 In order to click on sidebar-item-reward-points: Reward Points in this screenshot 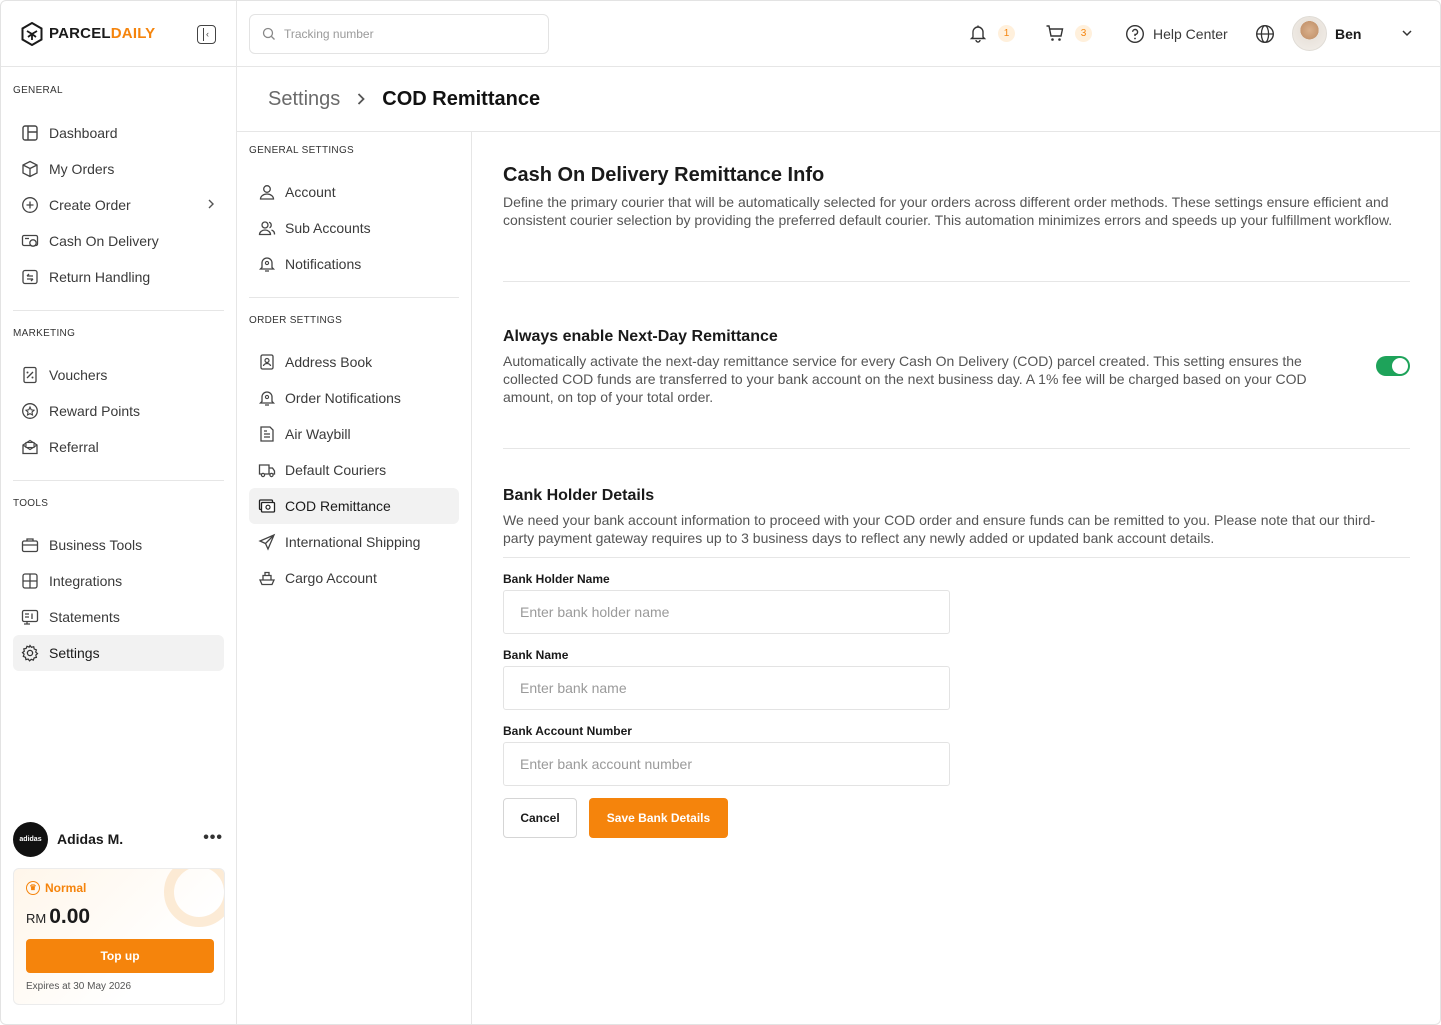, I will do `click(118, 411)`.